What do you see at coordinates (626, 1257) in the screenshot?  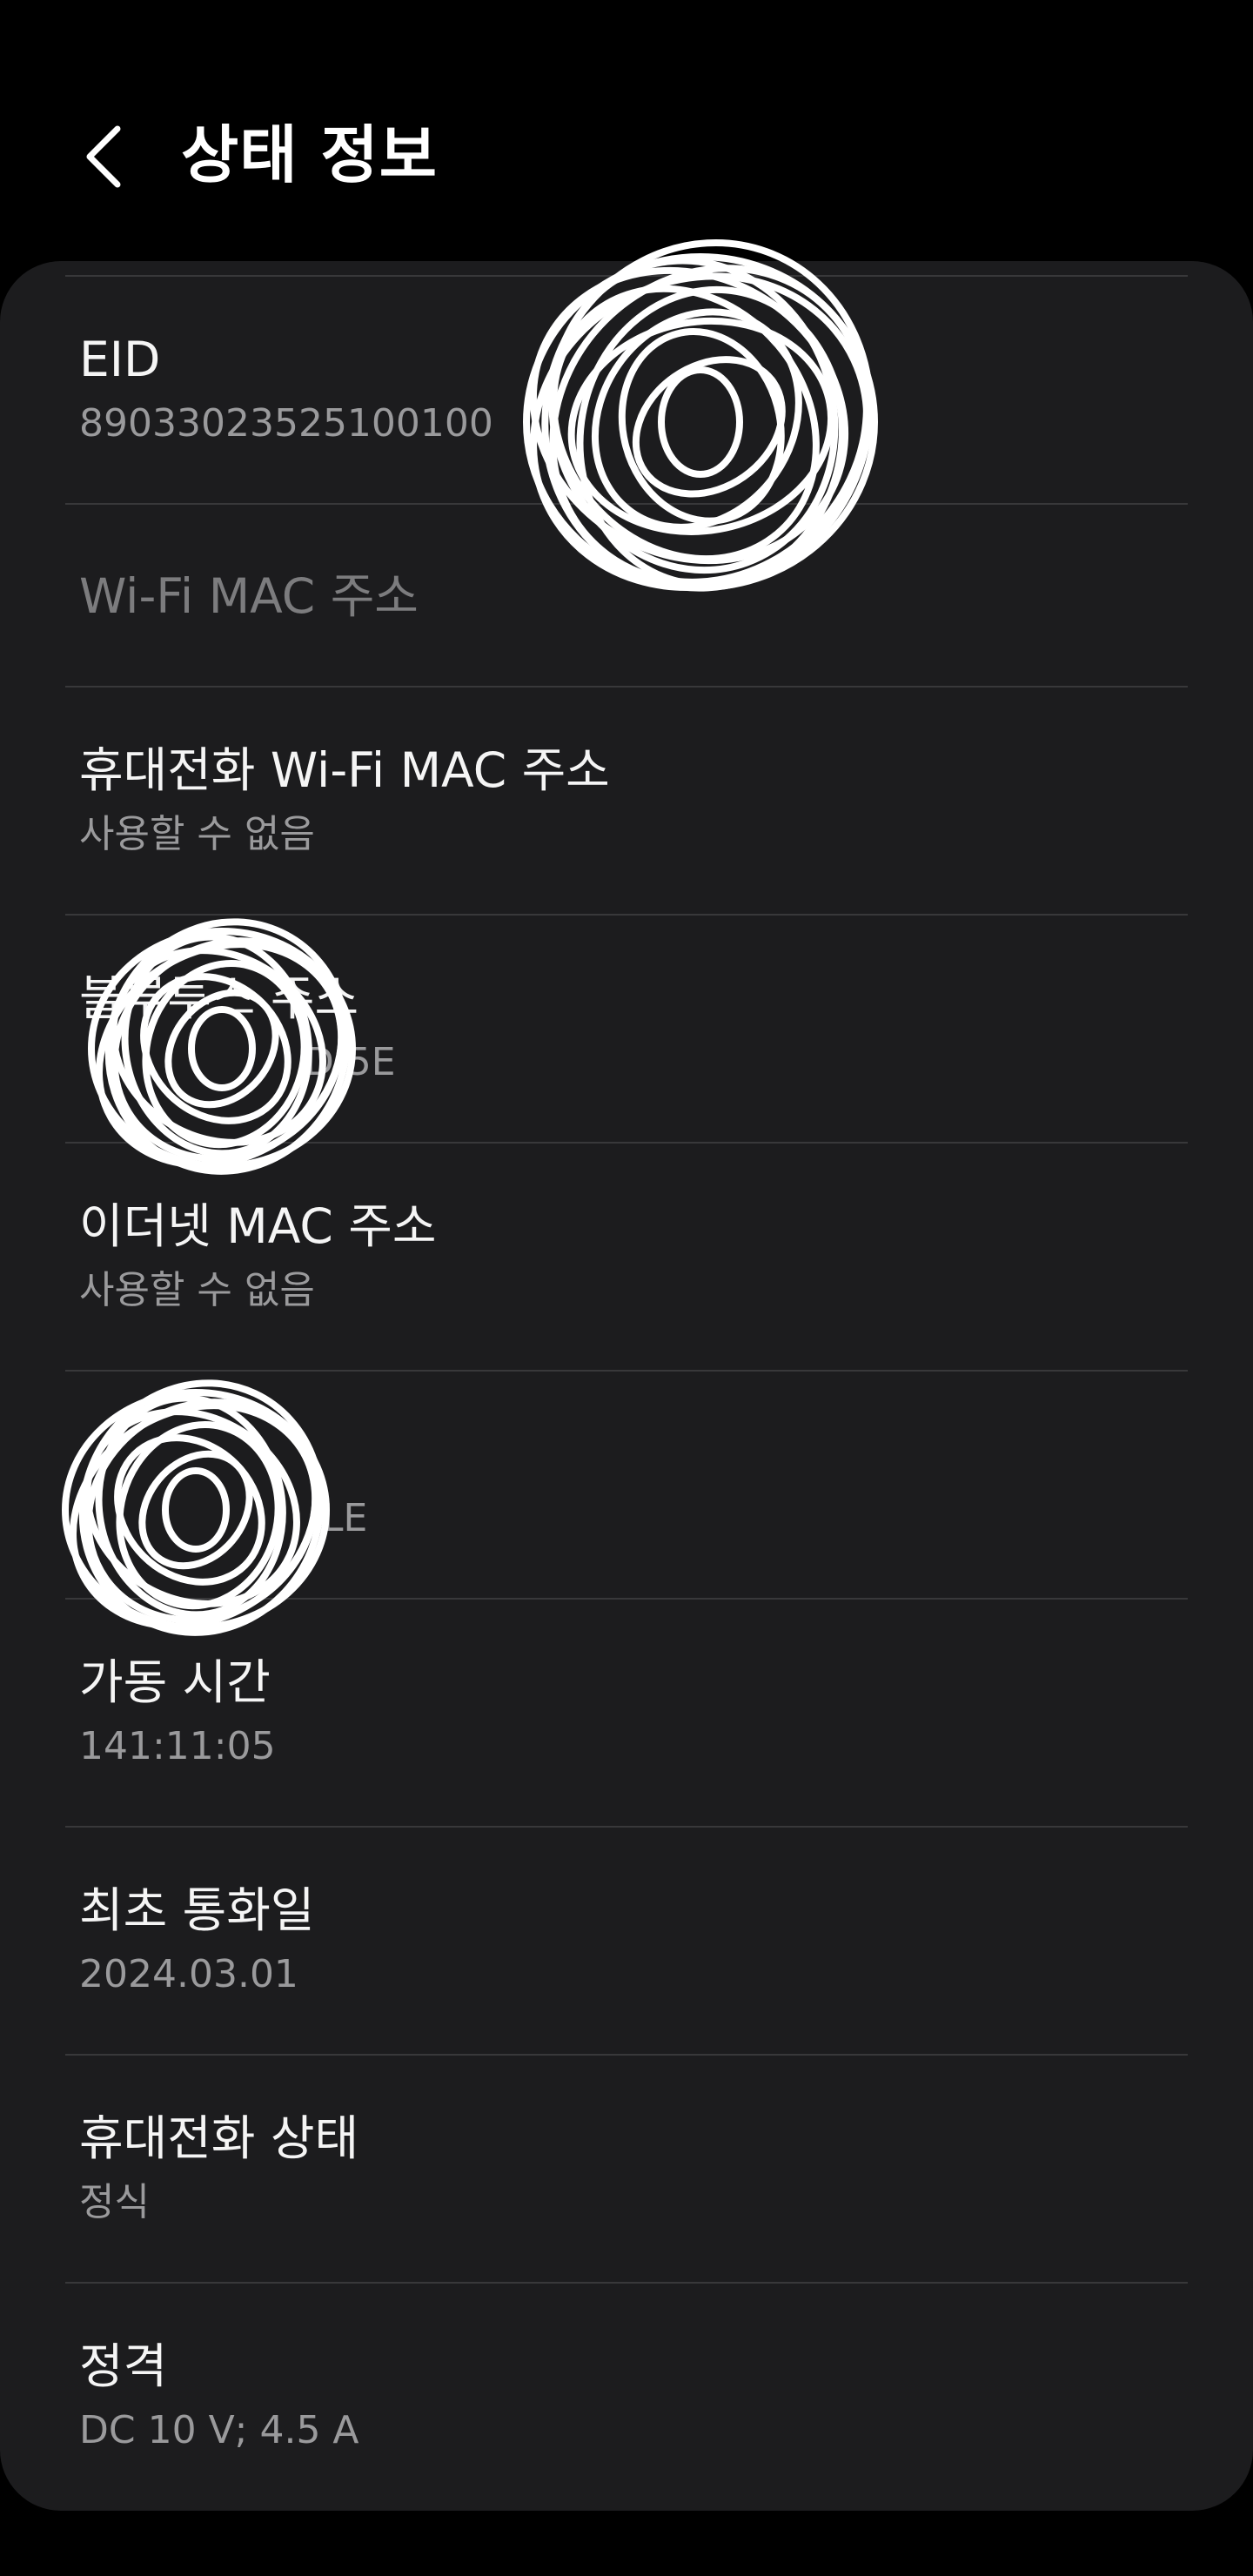 I see `list-item-ethernet-mac: 이더넷 MAC 주소 사용할 수 없음` at bounding box center [626, 1257].